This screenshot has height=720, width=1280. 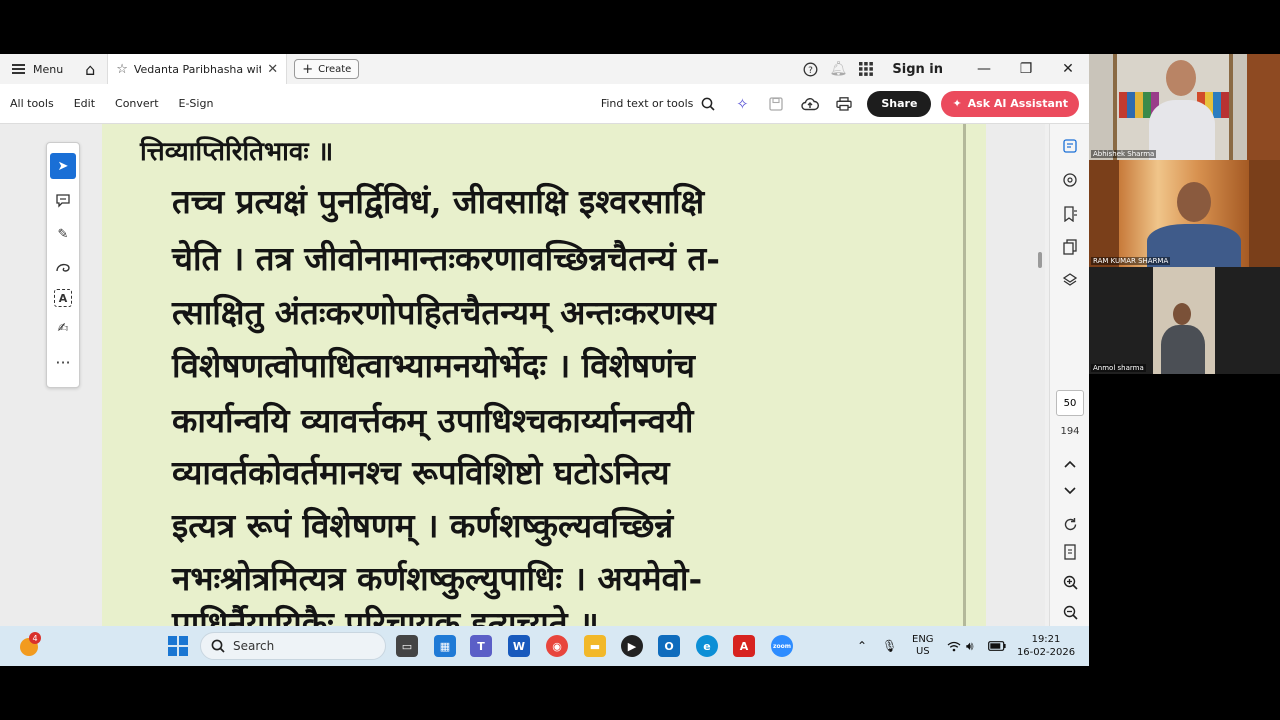 I want to click on search-icon, so click(x=708, y=104).